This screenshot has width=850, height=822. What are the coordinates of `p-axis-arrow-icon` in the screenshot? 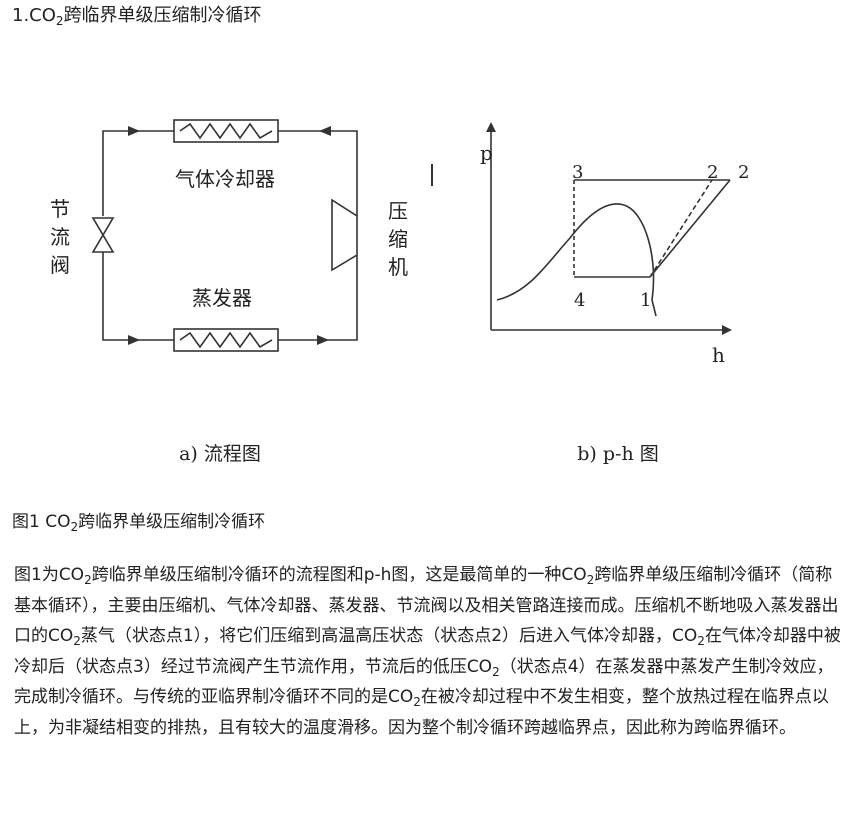 It's located at (491, 127).